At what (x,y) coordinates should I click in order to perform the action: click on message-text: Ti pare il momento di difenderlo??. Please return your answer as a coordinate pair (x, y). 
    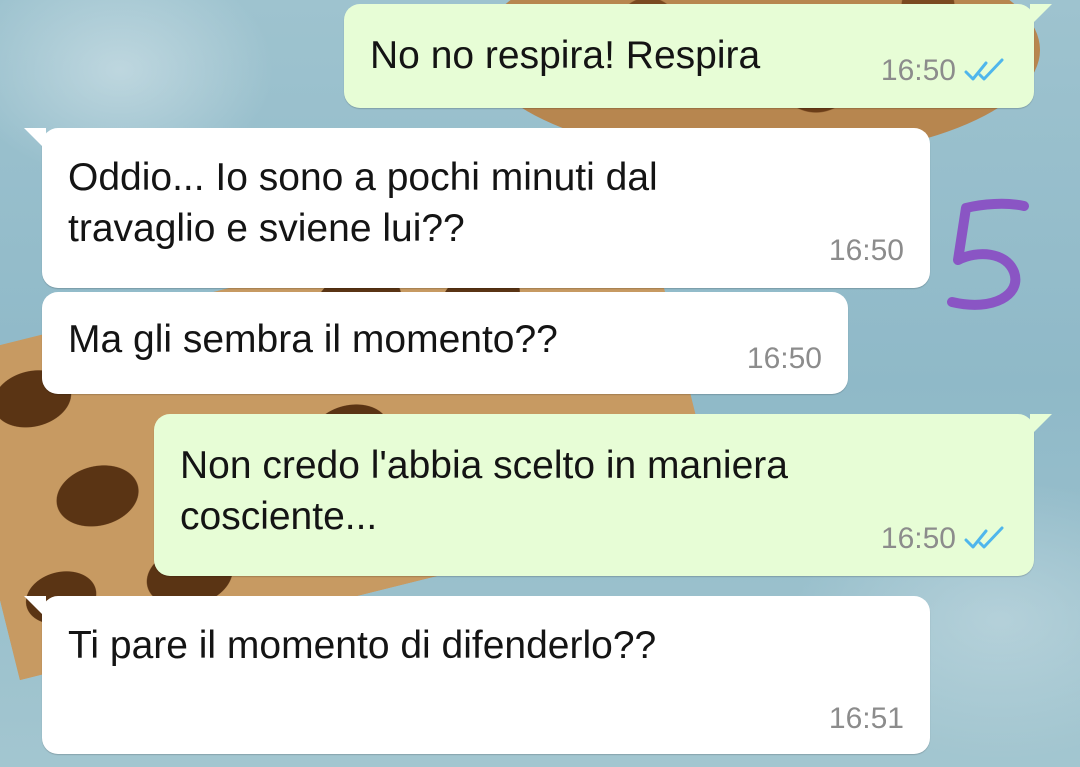
    Looking at the image, I should click on (362, 645).